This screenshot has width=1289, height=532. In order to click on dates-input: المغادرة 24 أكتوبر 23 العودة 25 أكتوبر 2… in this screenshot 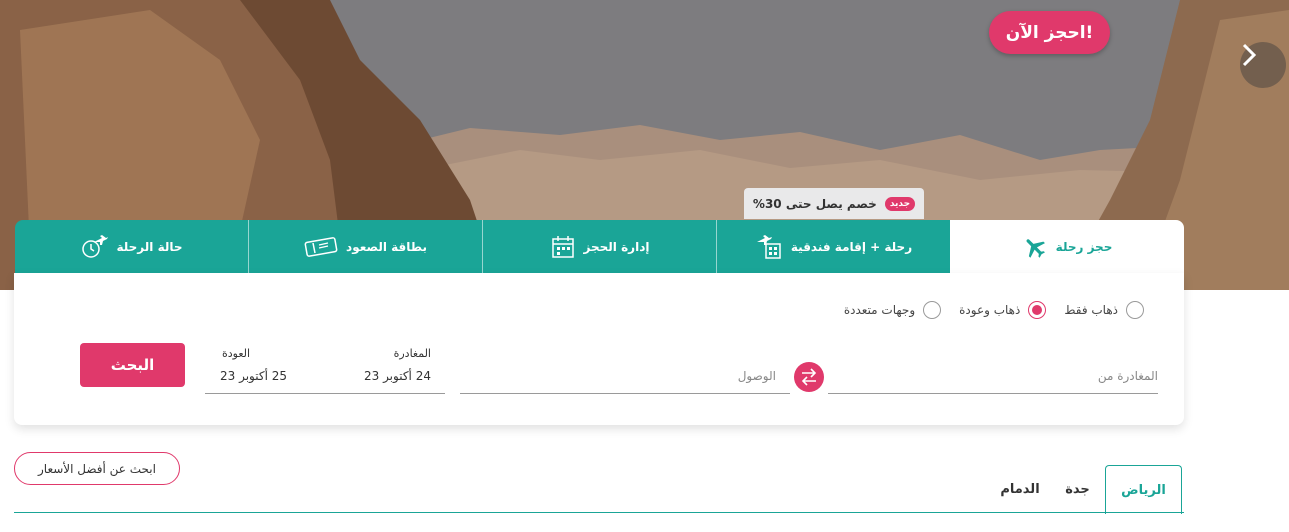, I will do `click(325, 369)`.